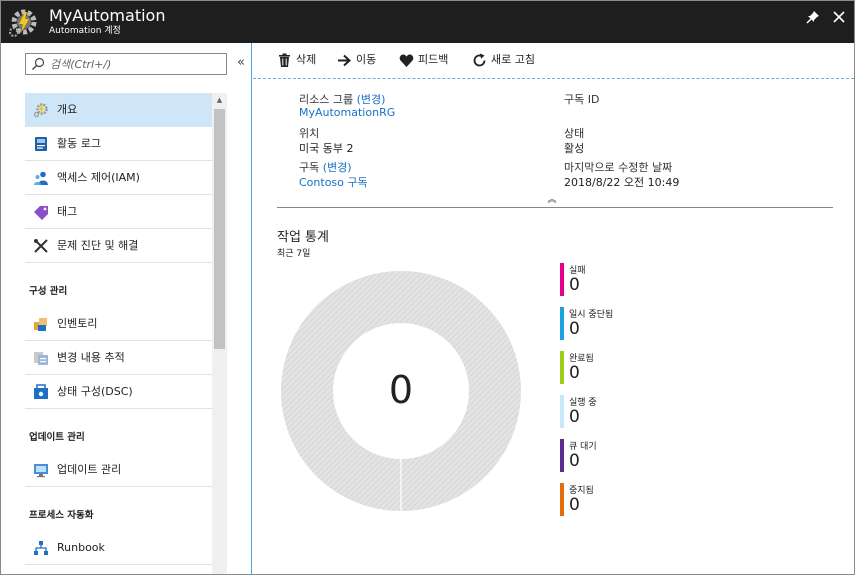 The width and height of the screenshot is (855, 575). What do you see at coordinates (136, 64) in the screenshot?
I see `search-input` at bounding box center [136, 64].